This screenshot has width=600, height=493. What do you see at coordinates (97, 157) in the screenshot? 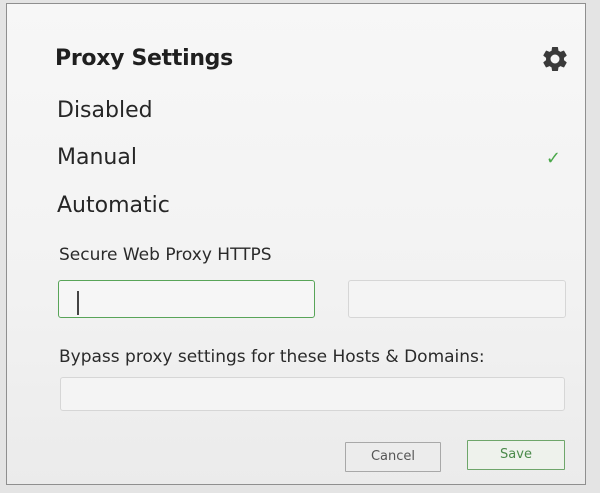
I see `option-label: Manual` at bounding box center [97, 157].